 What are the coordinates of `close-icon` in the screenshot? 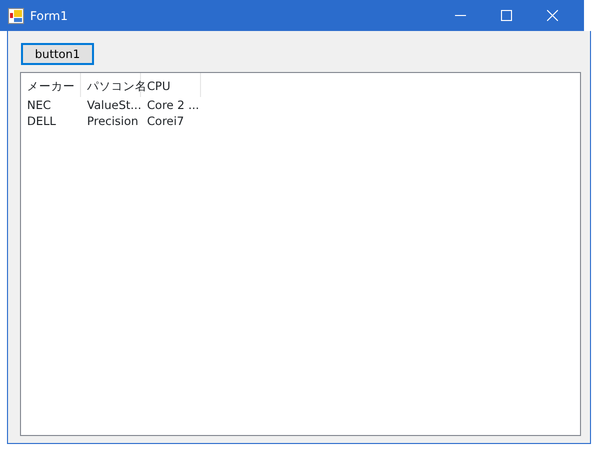 It's located at (552, 15).